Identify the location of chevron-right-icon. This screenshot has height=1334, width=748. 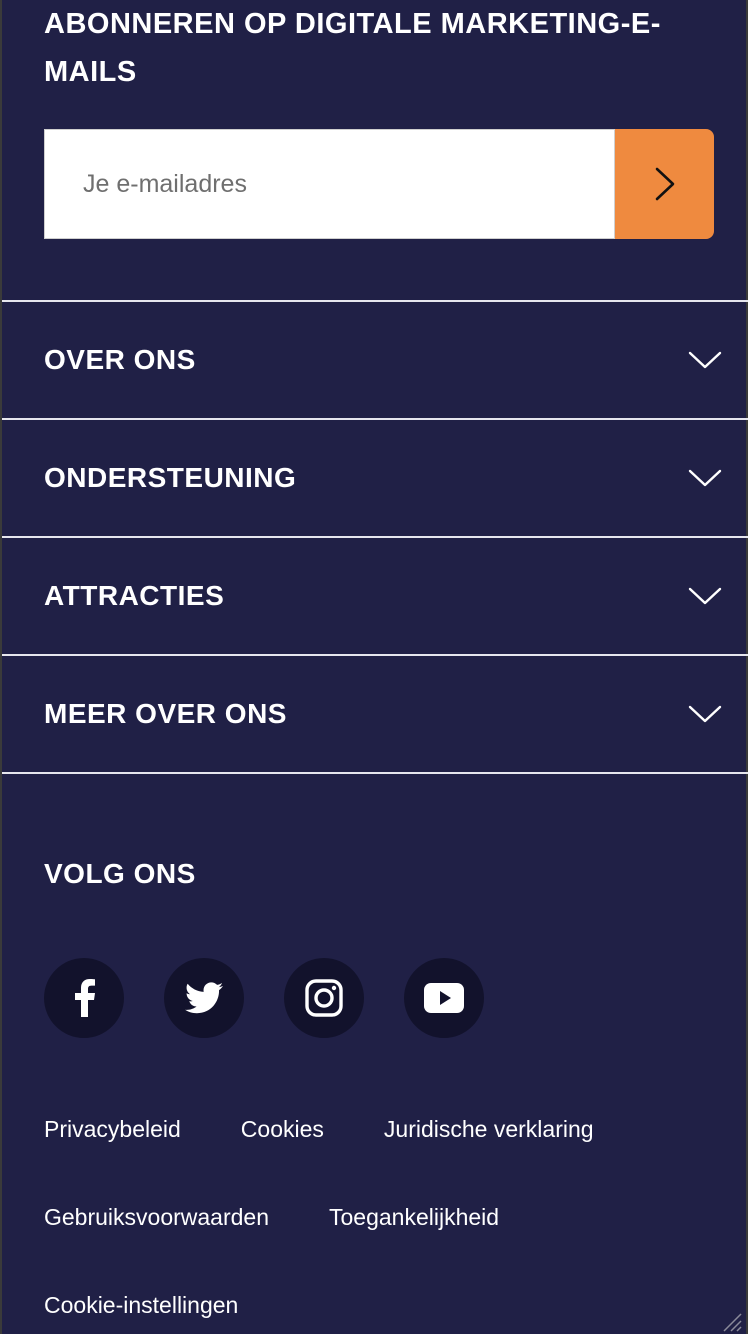
(664, 184).